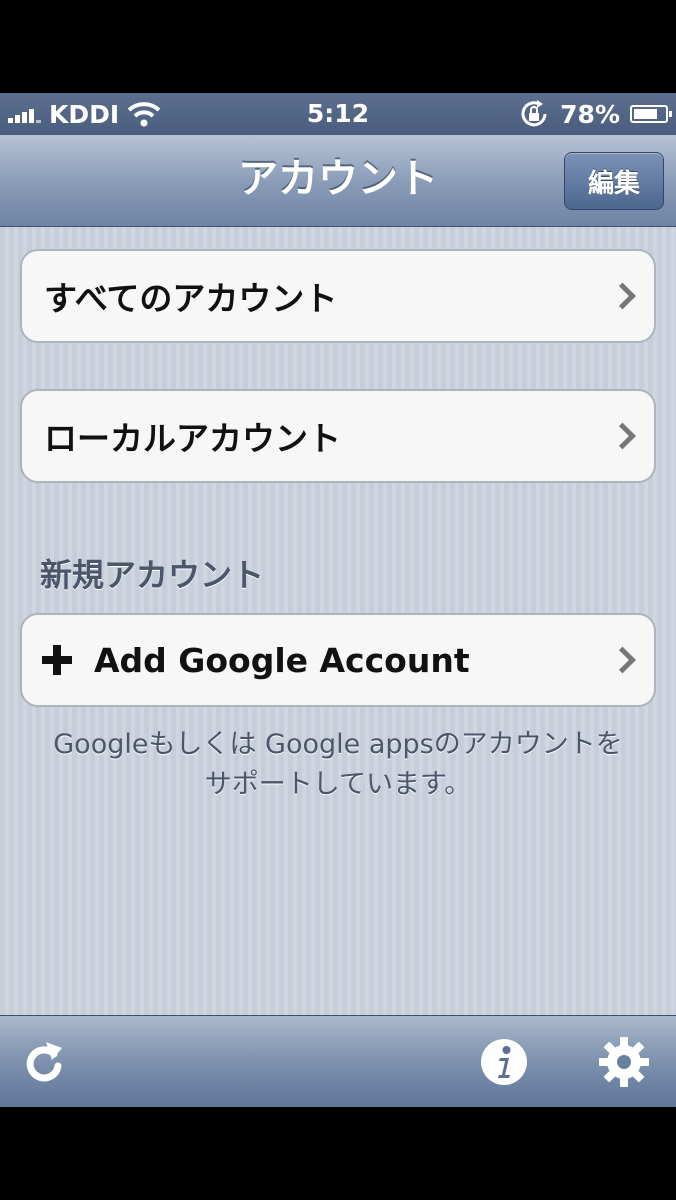 This screenshot has height=1200, width=676. I want to click on refresh-button, so click(44, 1062).